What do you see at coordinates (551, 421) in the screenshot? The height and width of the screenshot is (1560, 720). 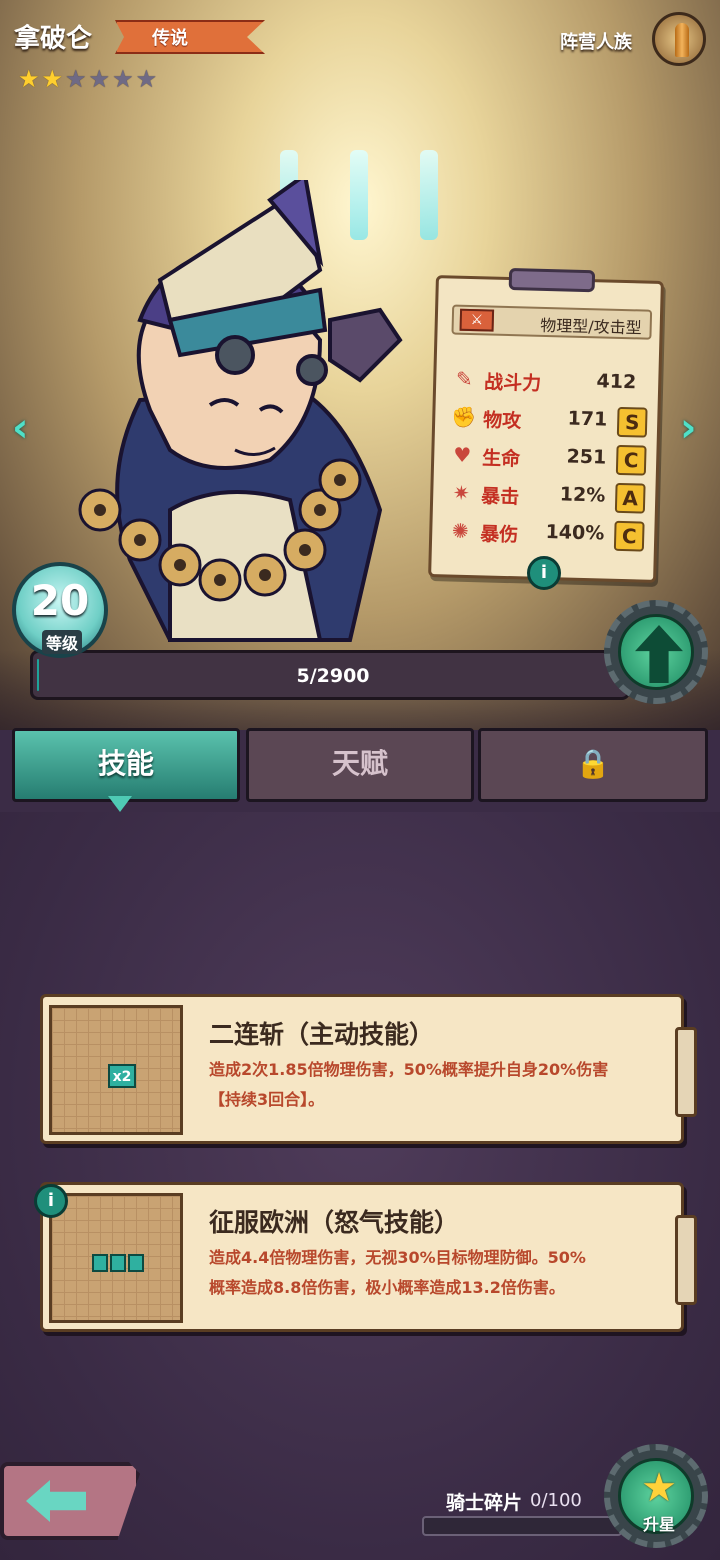 I see `stat-row-attack: ✊ 物攻 171 S` at bounding box center [551, 421].